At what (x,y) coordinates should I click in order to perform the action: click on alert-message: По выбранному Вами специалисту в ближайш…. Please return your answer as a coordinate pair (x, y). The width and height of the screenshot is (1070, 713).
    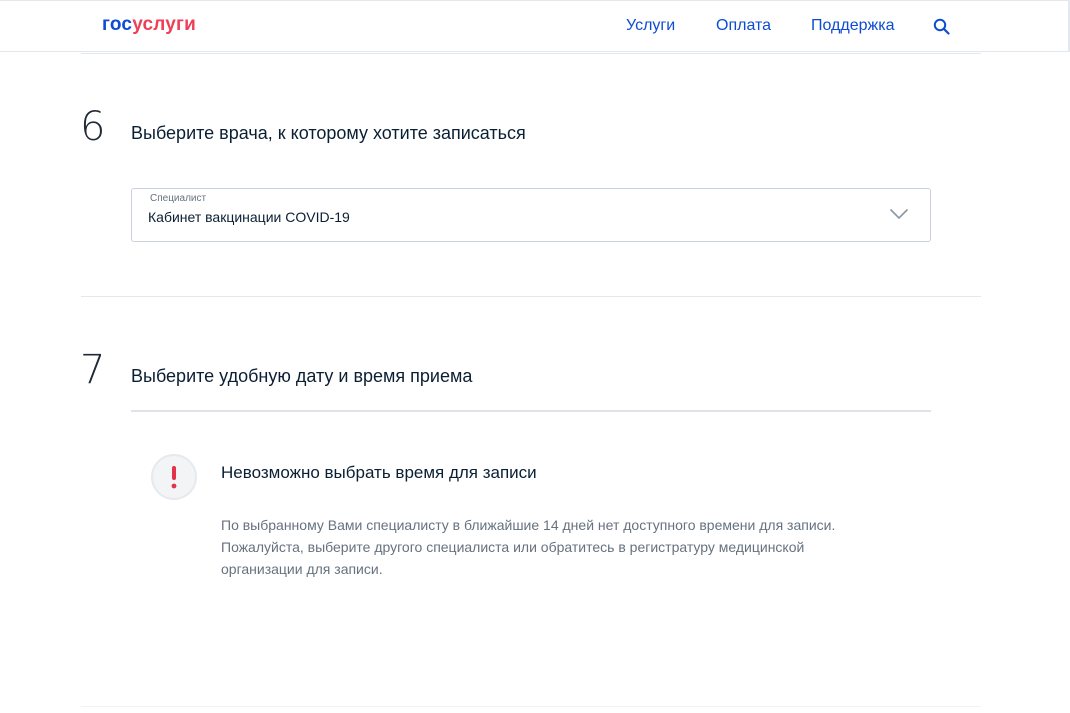
    Looking at the image, I should click on (561, 547).